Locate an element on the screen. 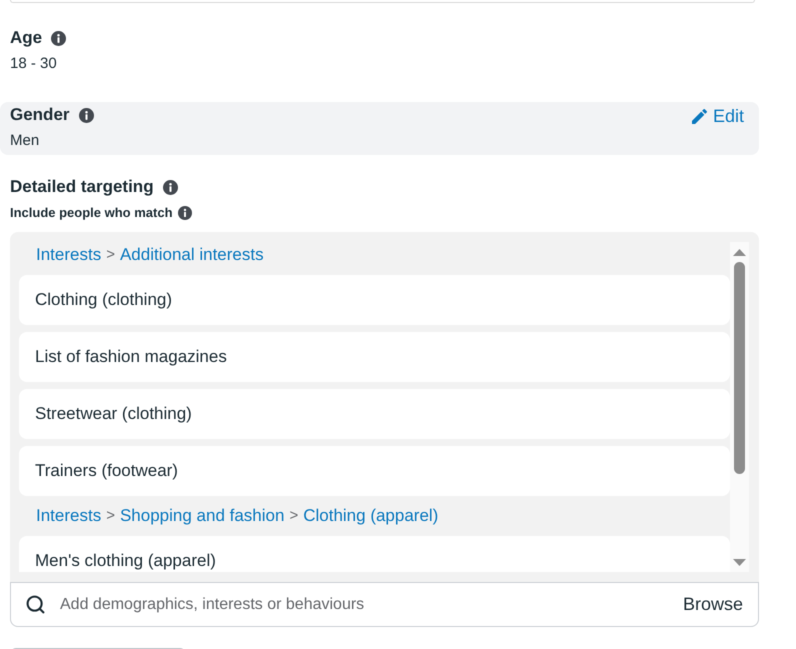  breadcrumb-link: Additional interests is located at coordinates (192, 255).